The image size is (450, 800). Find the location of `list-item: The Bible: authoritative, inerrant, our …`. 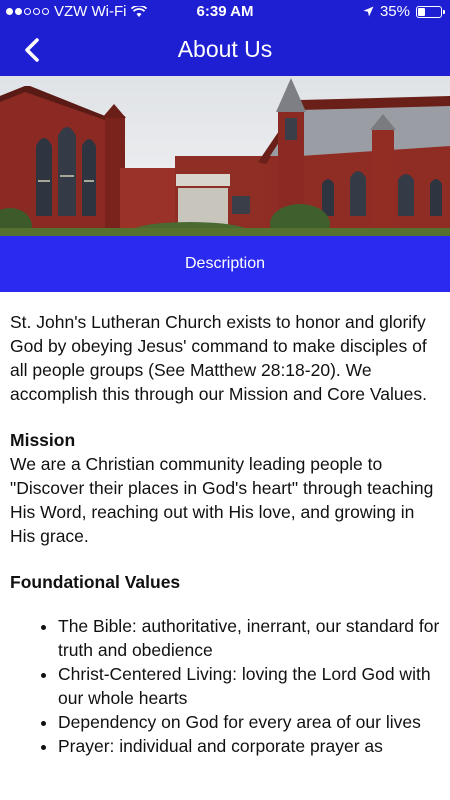

list-item: The Bible: authoritative, inerrant, our … is located at coordinates (249, 638).